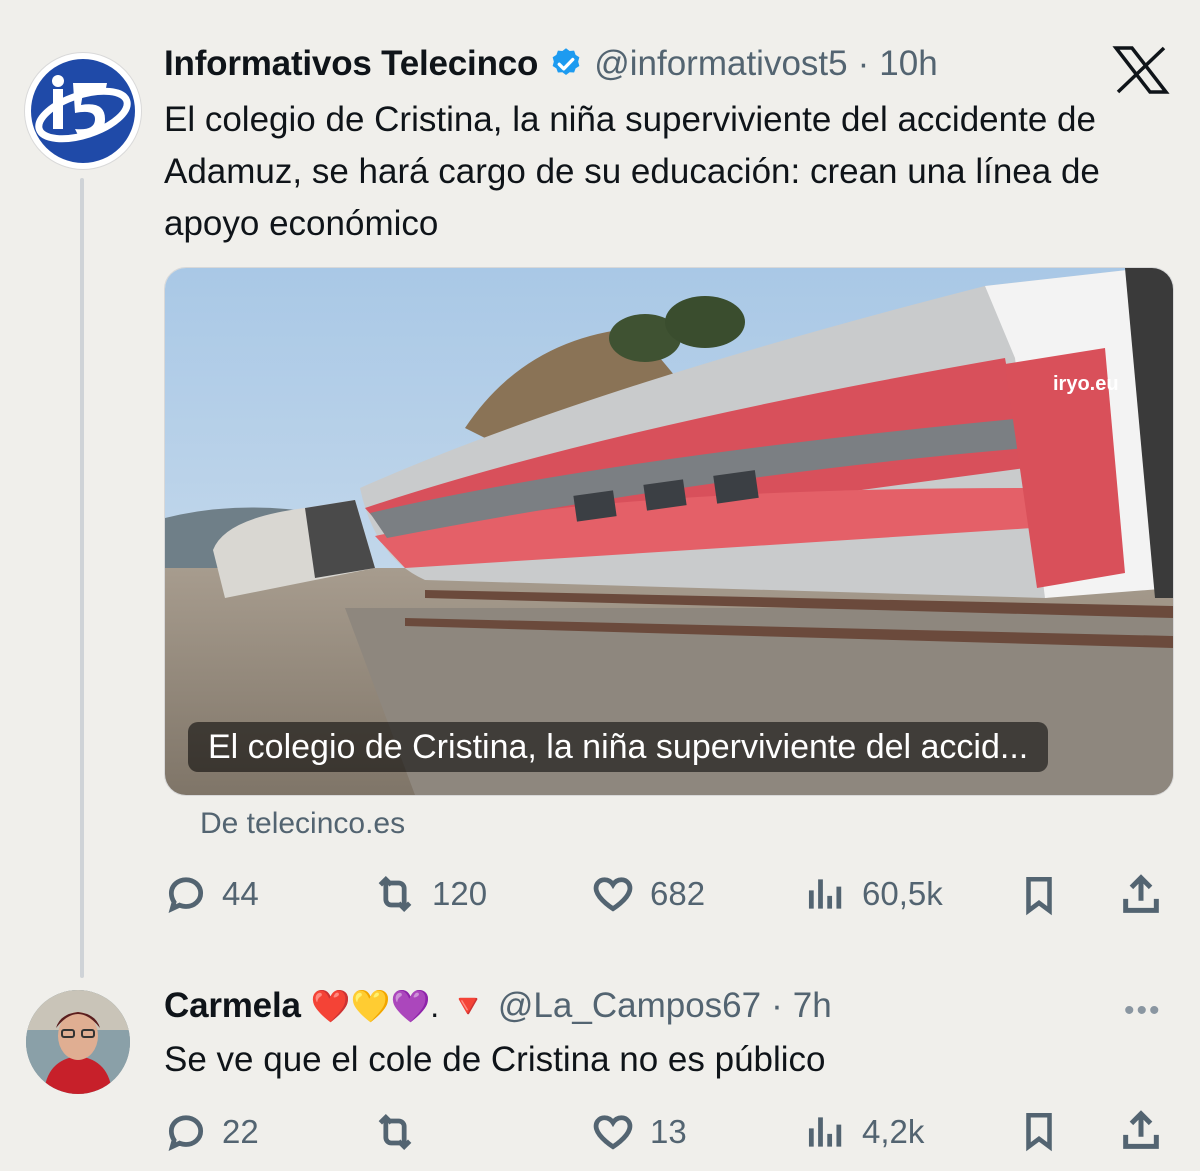 Image resolution: width=1200 pixels, height=1171 pixels. Describe the element at coordinates (647, 894) in the screenshot. I see `like-button: 682` at that location.